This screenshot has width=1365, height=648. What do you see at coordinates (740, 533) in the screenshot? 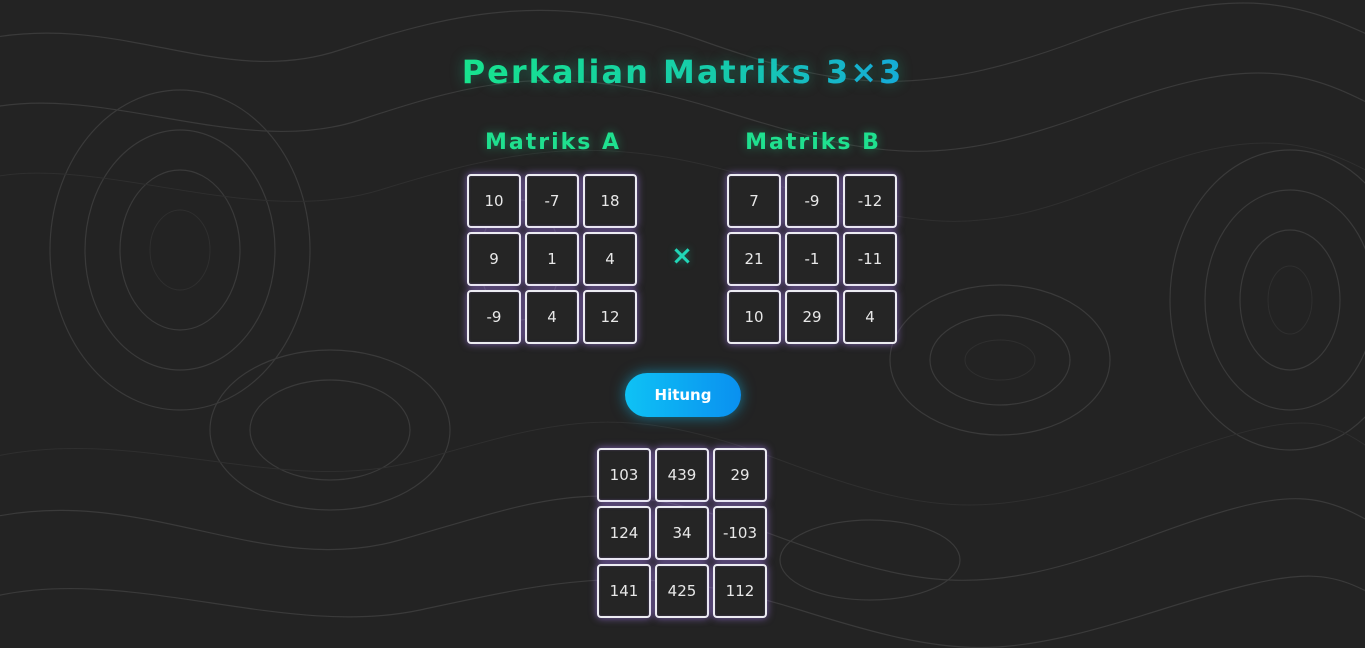
I see `result-cell: -103` at bounding box center [740, 533].